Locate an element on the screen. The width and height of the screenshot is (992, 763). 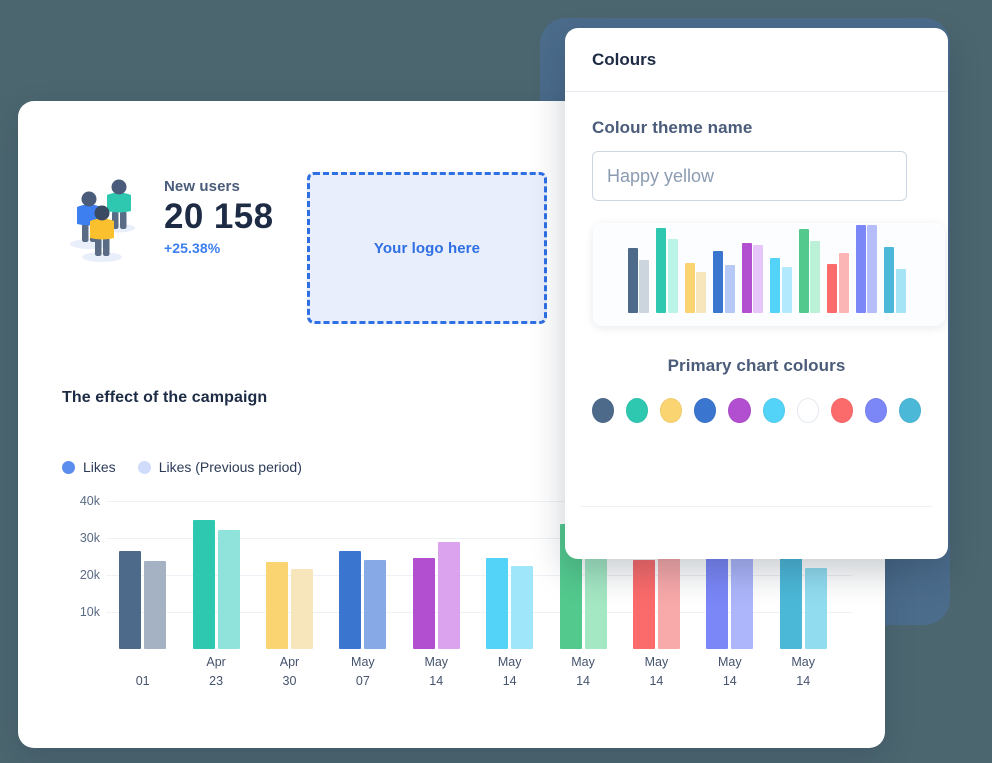
legend-item-likes-previous: Likes (Previous period) is located at coordinates (219, 467).